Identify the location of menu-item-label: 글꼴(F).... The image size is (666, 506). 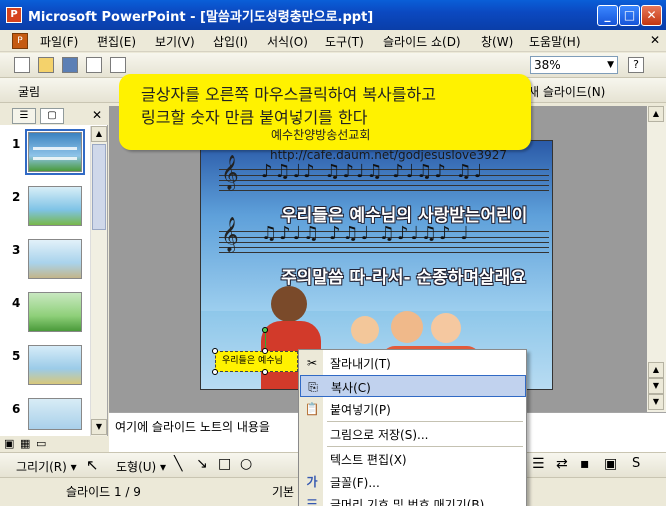
(355, 483).